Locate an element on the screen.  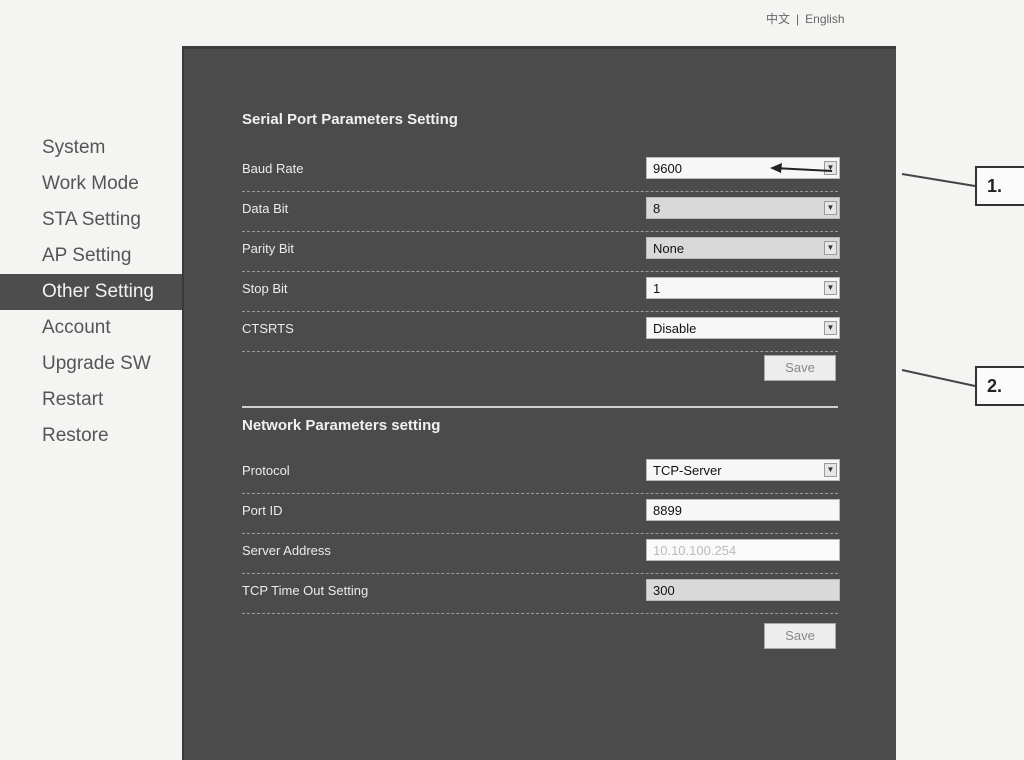
stop-bit-value: 1 is located at coordinates (657, 288).